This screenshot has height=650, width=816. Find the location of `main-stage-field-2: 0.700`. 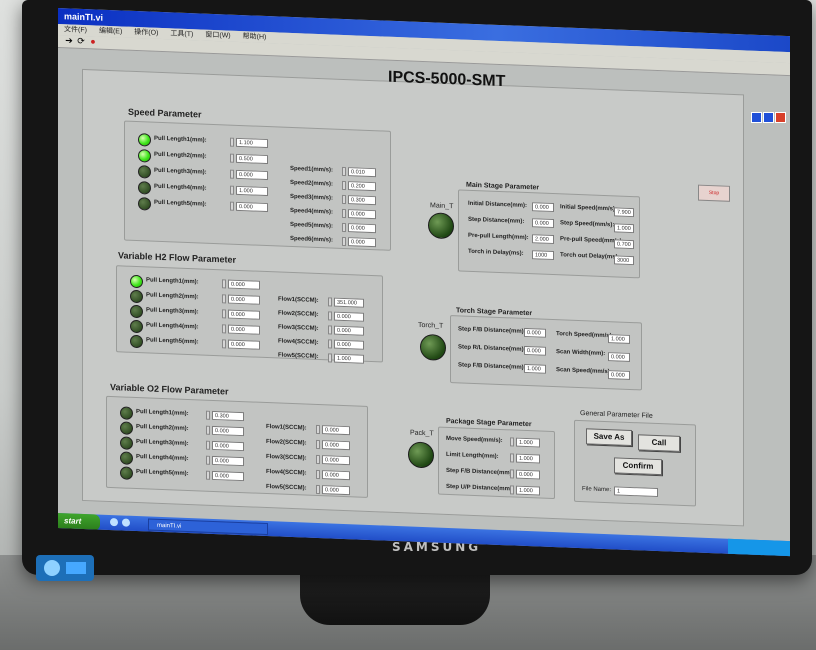

main-stage-field-2: 0.700 is located at coordinates (624, 244).